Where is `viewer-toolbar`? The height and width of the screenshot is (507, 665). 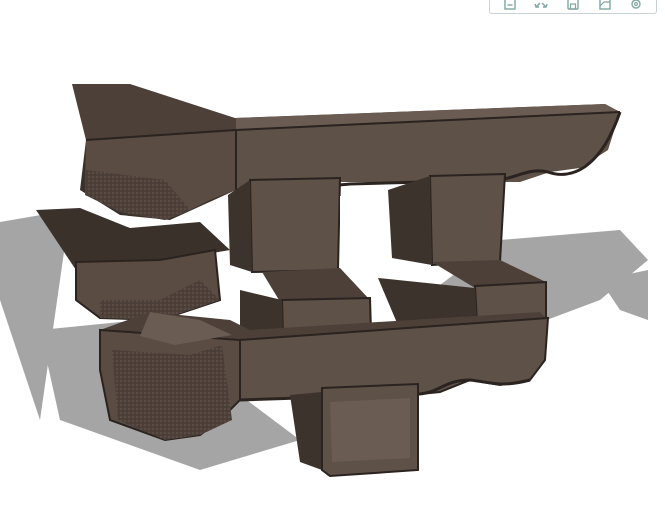 viewer-toolbar is located at coordinates (573, 7).